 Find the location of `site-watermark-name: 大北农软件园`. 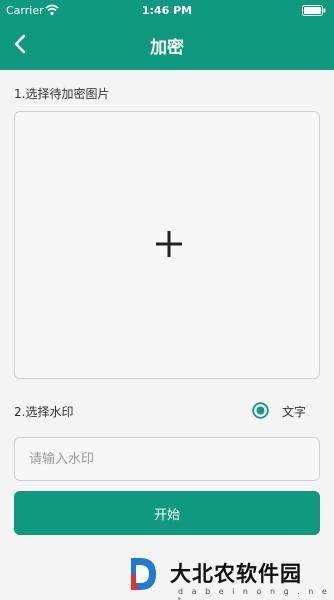

site-watermark-name: 大北农软件园 is located at coordinates (236, 574).